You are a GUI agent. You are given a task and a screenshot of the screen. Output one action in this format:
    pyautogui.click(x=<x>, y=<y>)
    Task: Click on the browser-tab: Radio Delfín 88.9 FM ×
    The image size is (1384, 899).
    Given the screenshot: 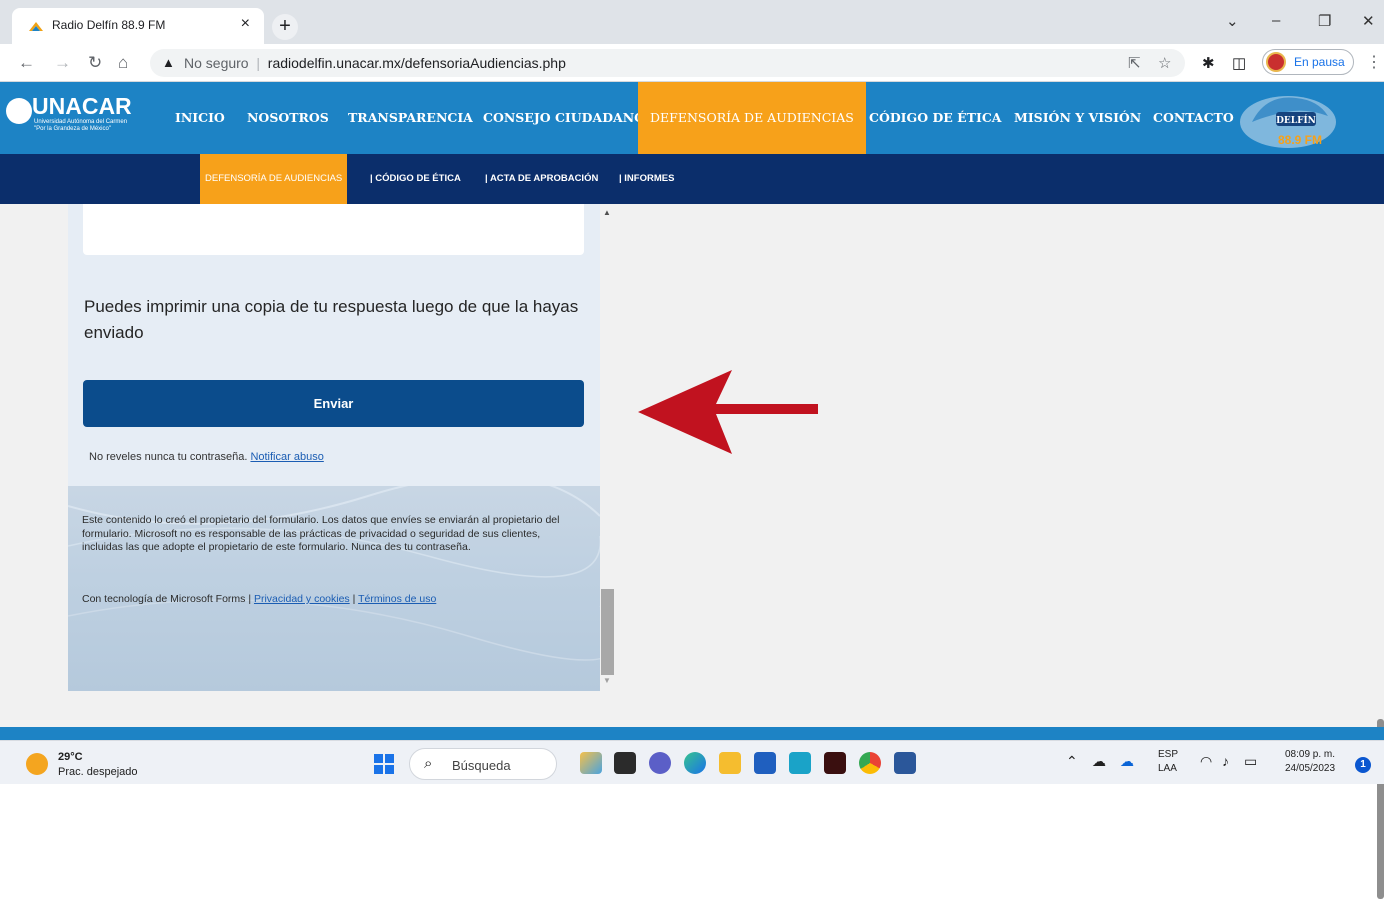 What is the action you would take?
    pyautogui.click(x=138, y=26)
    